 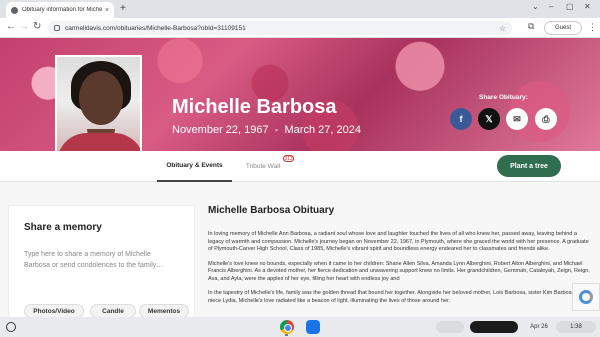 I want to click on site-info-icon, so click(x=57, y=28).